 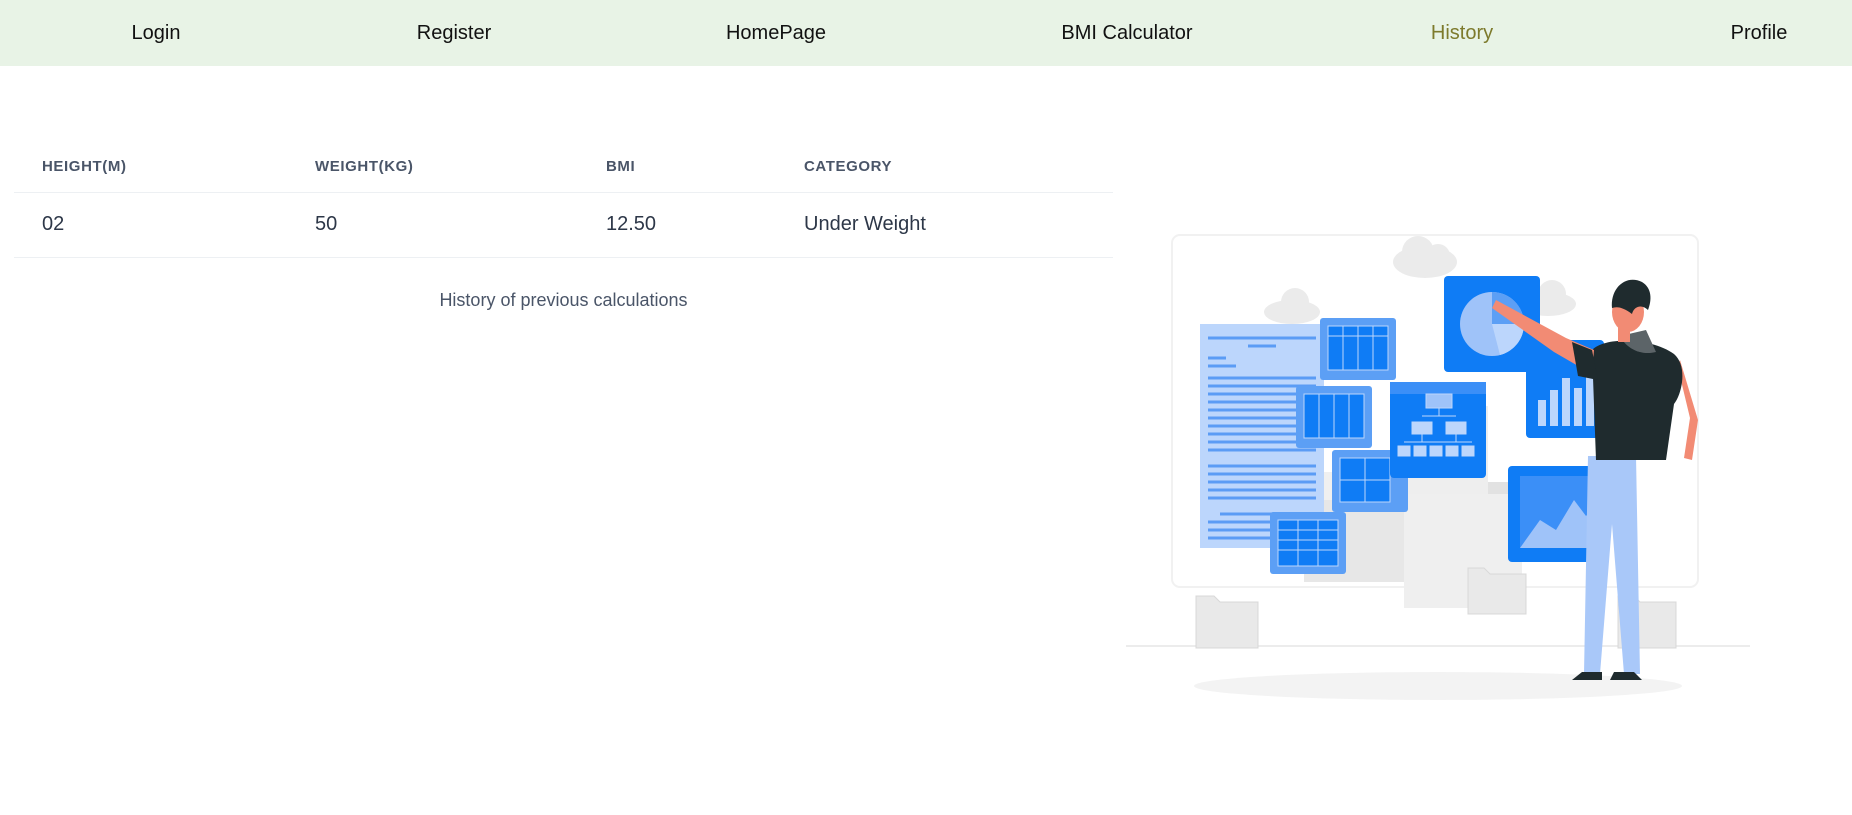 What do you see at coordinates (454, 33) in the screenshot?
I see `nav-register-link: Register` at bounding box center [454, 33].